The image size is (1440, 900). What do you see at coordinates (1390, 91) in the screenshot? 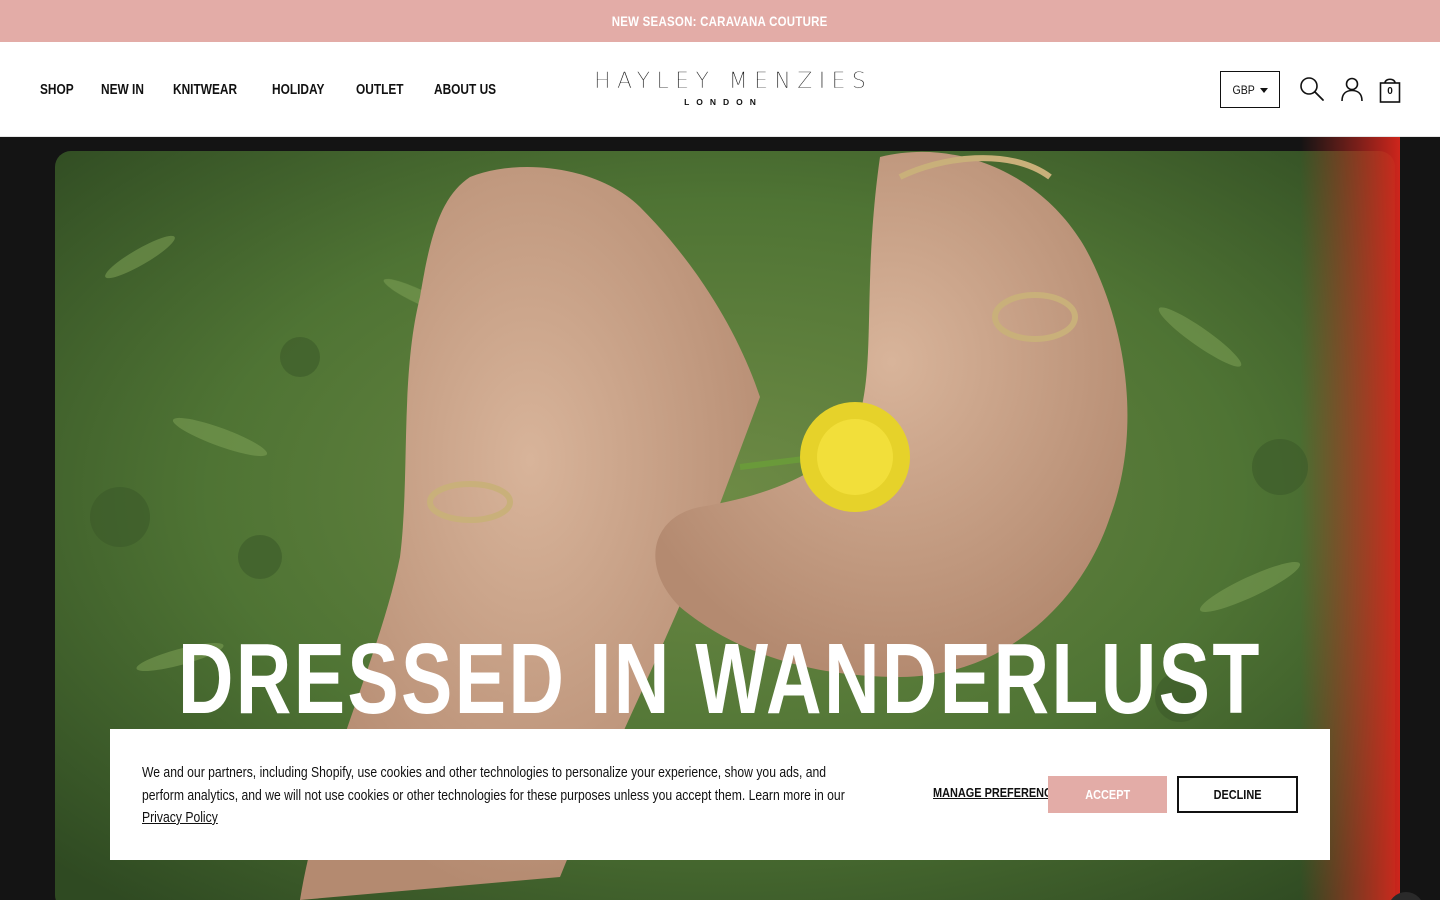
I see `cart-count: 0` at bounding box center [1390, 91].